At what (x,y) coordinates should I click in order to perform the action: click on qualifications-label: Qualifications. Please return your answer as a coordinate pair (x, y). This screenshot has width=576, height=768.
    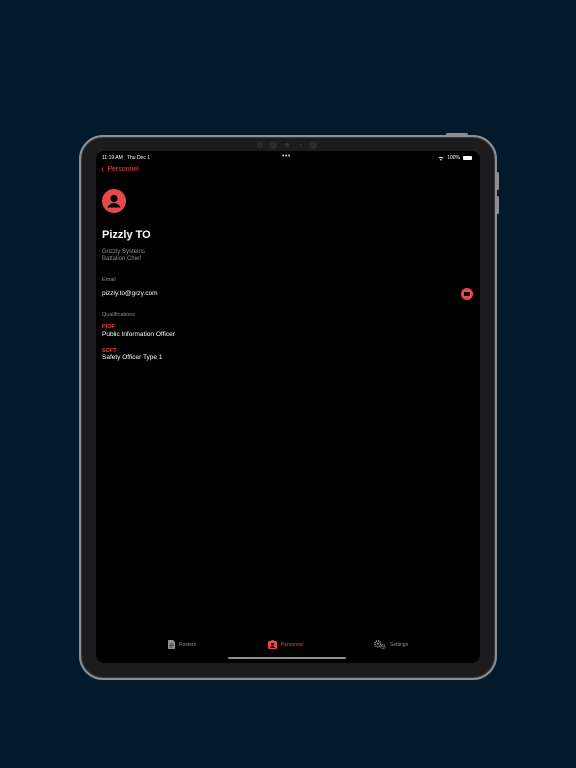
    Looking at the image, I should click on (119, 315).